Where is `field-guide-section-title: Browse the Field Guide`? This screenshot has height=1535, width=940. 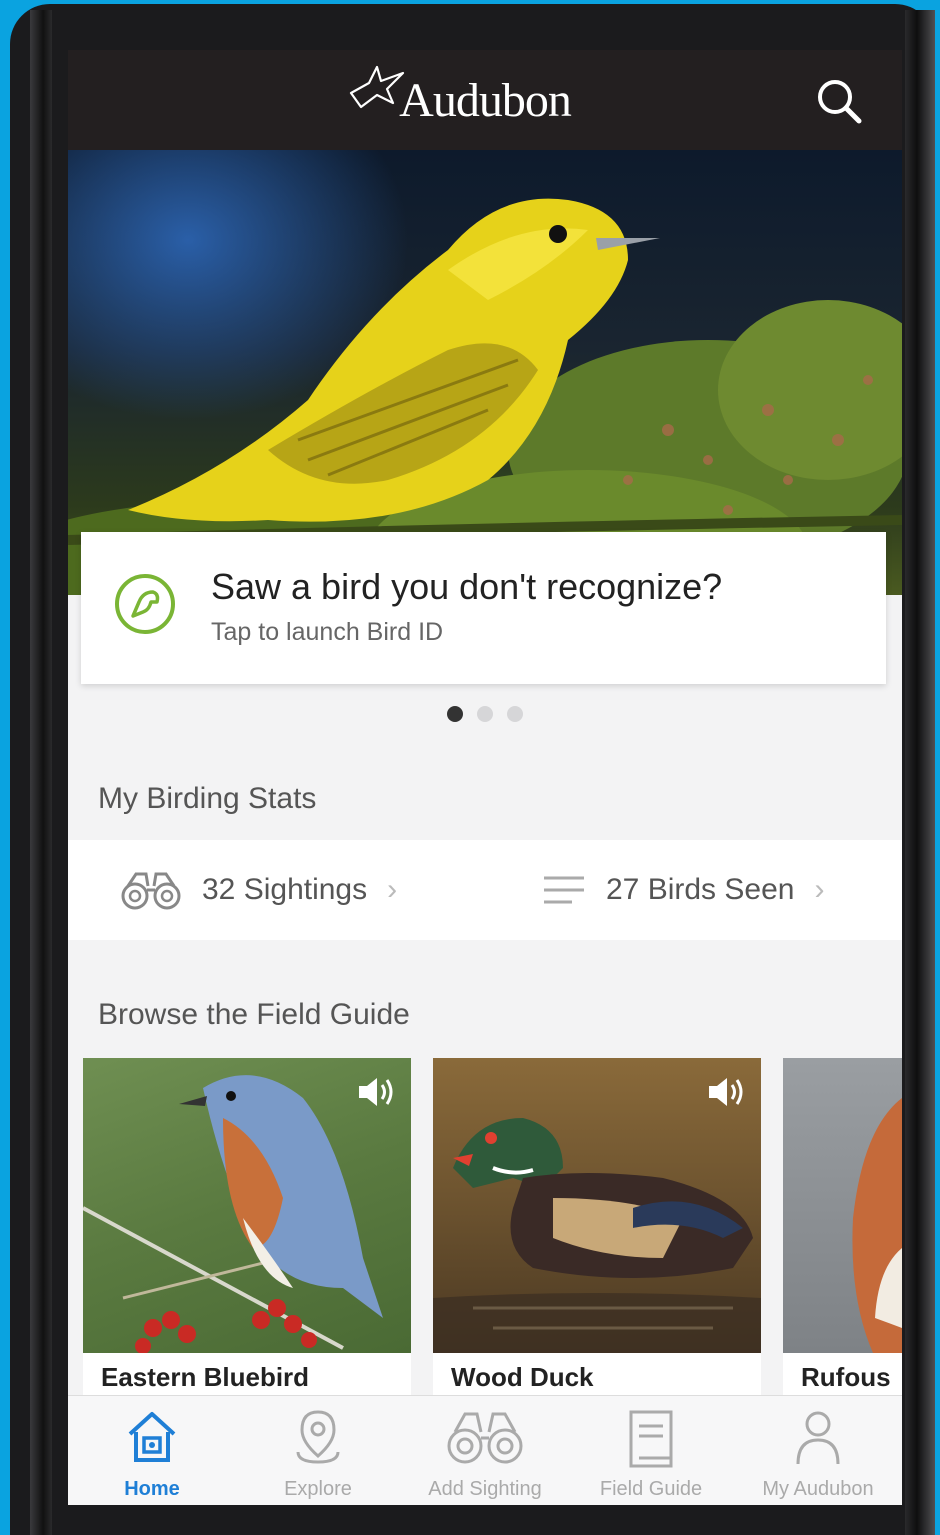 field-guide-section-title: Browse the Field Guide is located at coordinates (254, 1014).